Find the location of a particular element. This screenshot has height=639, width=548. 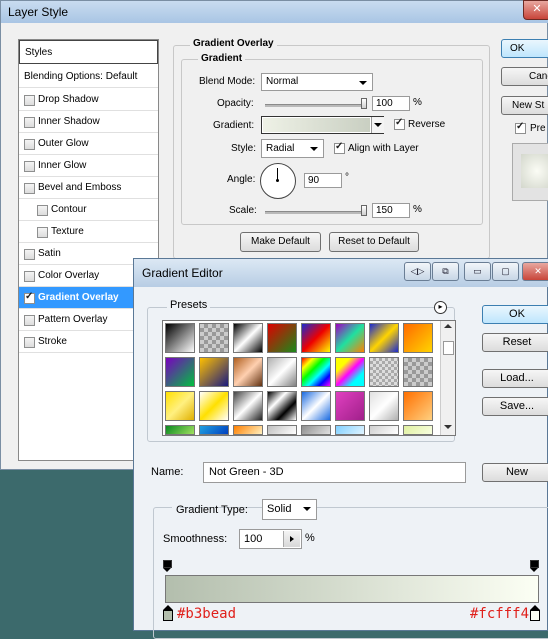

ok-button: OK is located at coordinates (524, 48).